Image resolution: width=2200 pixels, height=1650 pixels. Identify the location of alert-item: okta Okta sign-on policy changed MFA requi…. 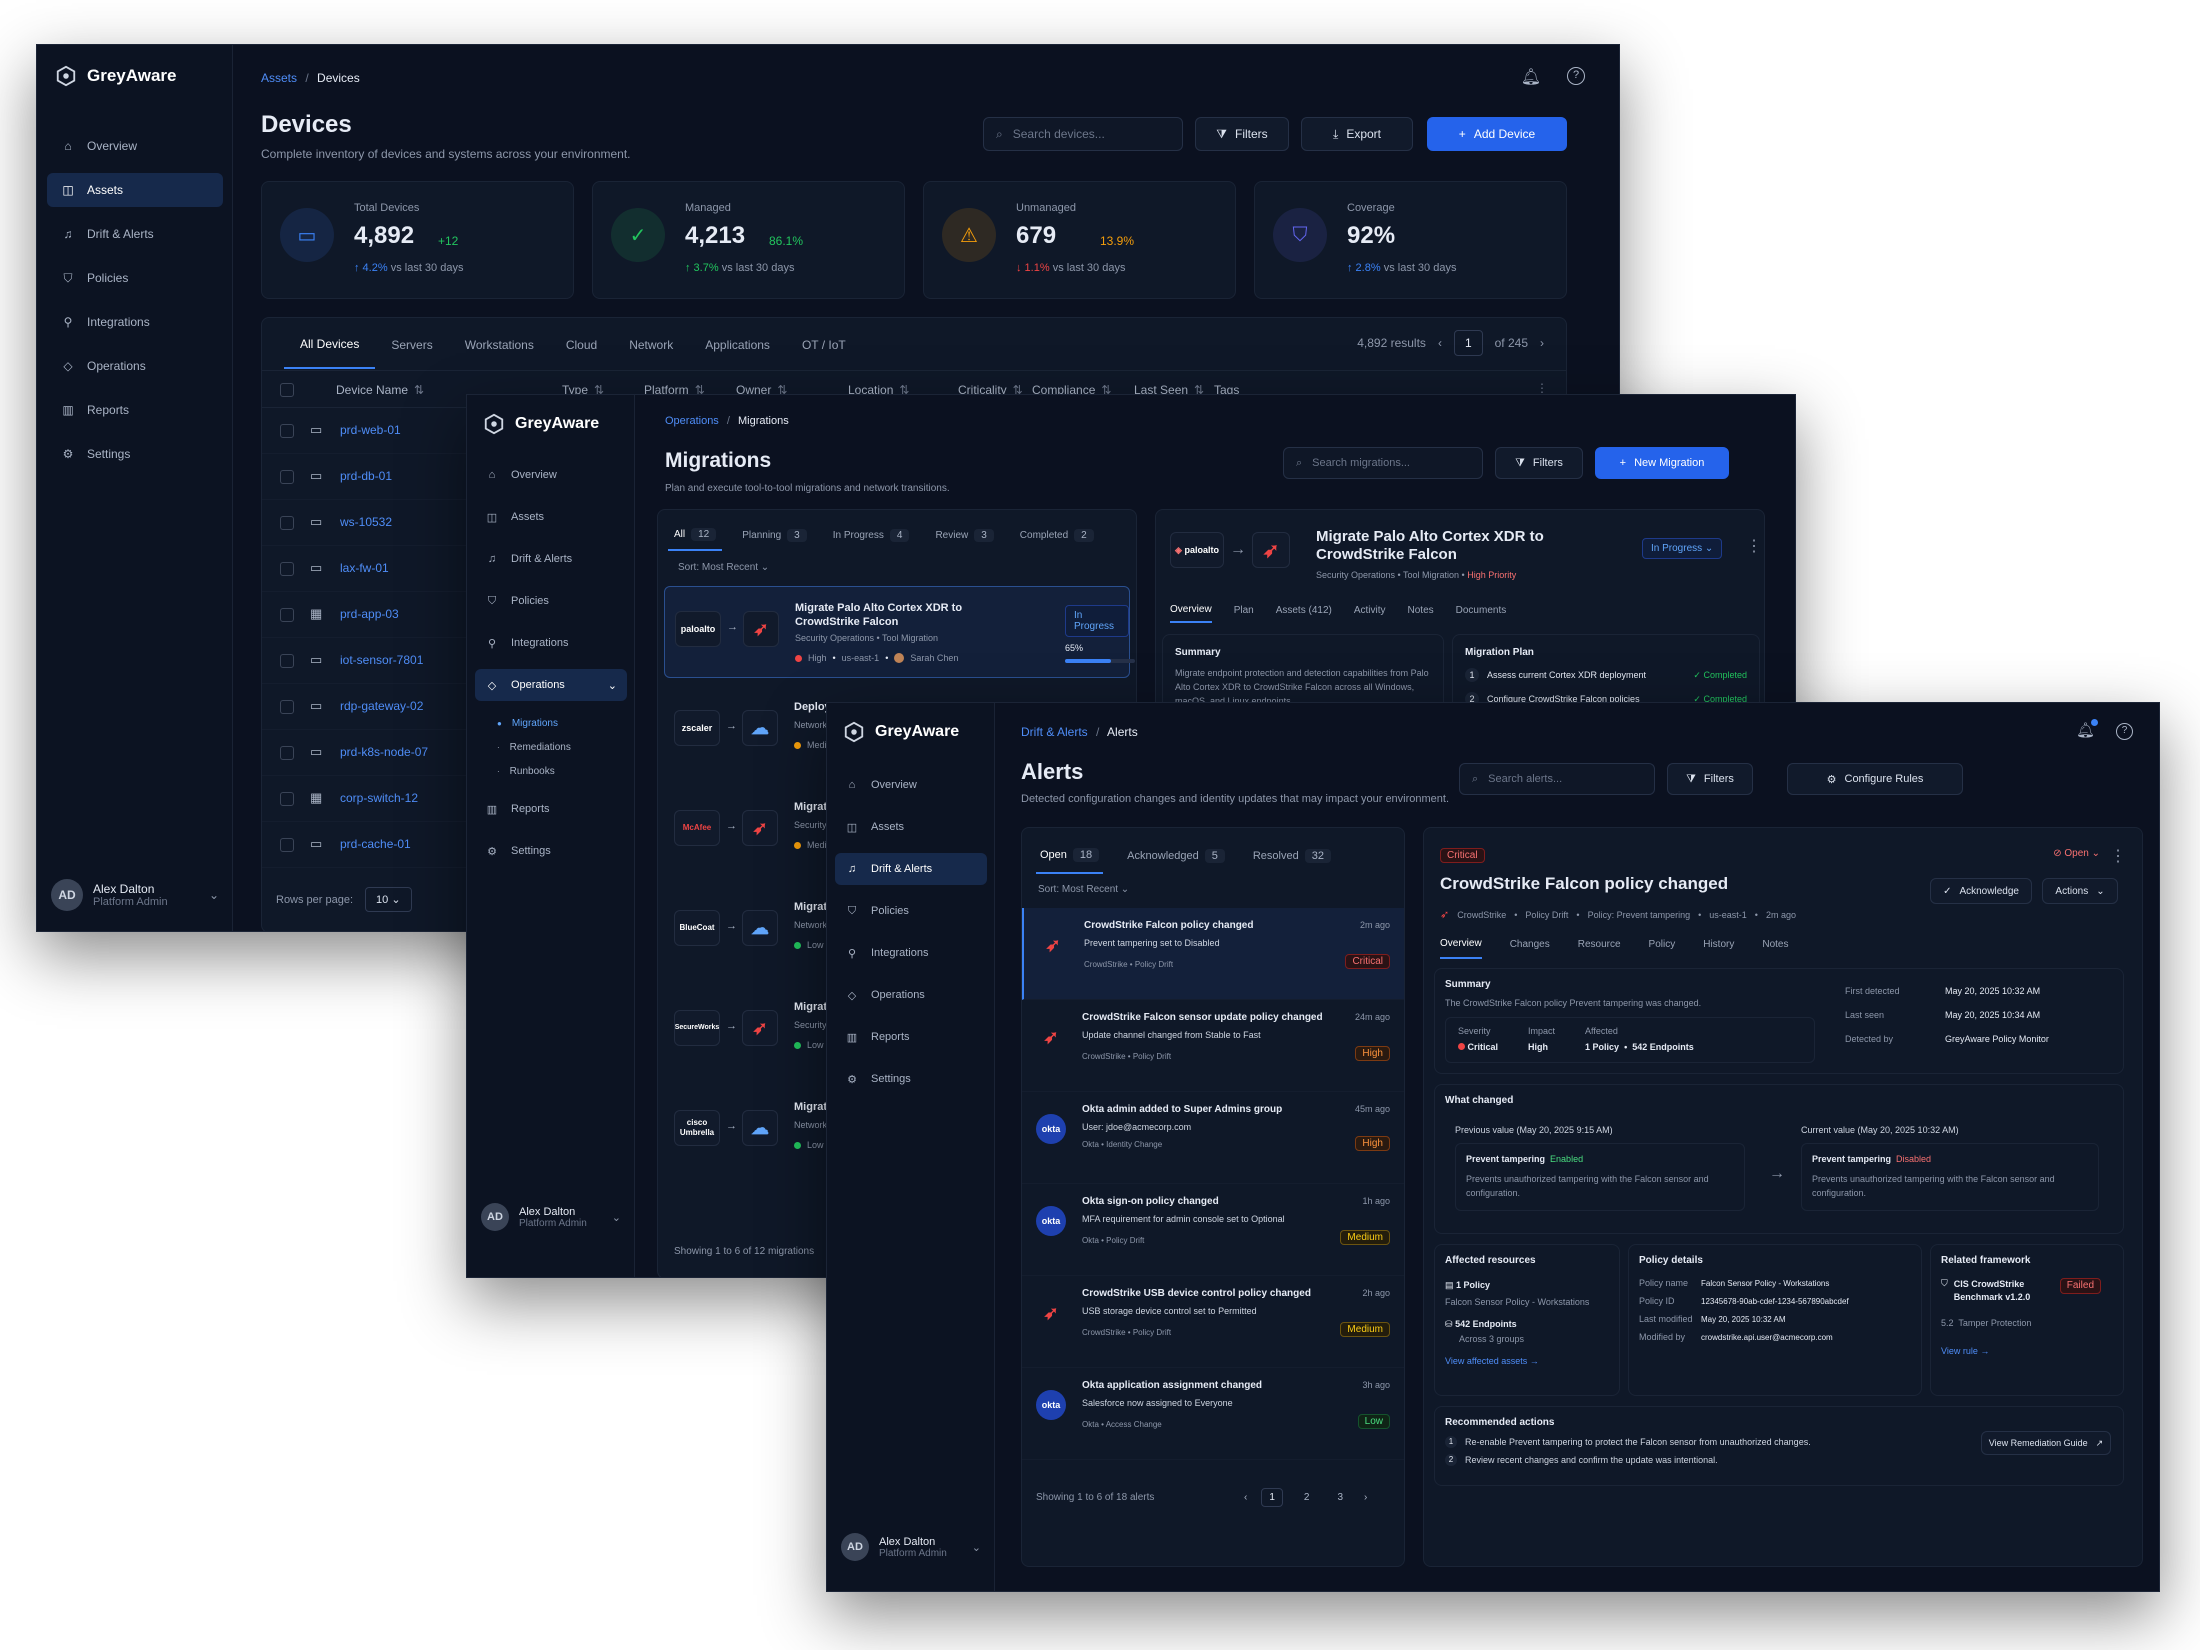
(1213, 1230).